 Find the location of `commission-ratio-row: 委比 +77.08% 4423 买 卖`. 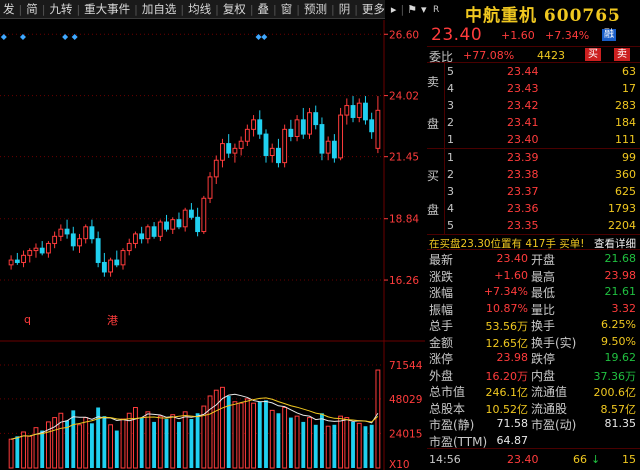

commission-ratio-row: 委比 +77.08% 4423 买 卖 is located at coordinates (533, 55).